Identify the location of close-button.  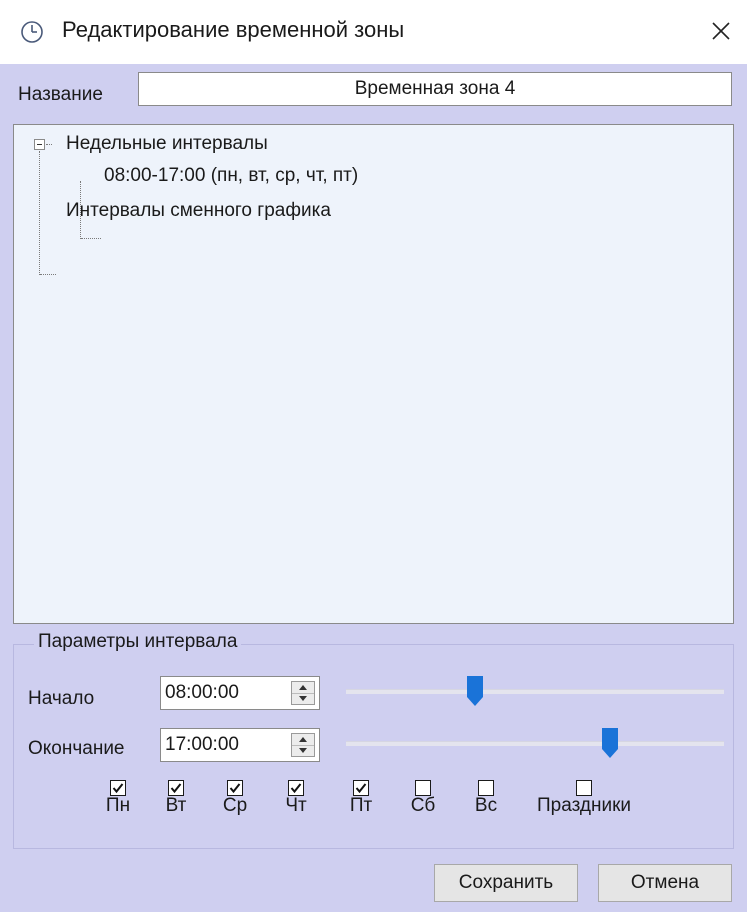
(721, 31).